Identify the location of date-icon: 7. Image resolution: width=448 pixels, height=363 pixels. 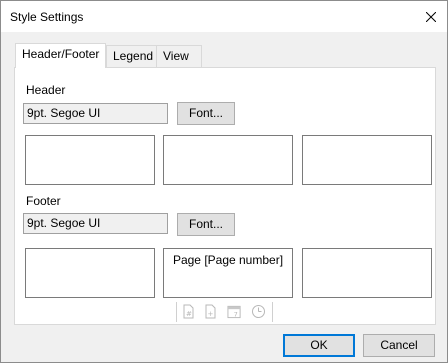
(234, 311).